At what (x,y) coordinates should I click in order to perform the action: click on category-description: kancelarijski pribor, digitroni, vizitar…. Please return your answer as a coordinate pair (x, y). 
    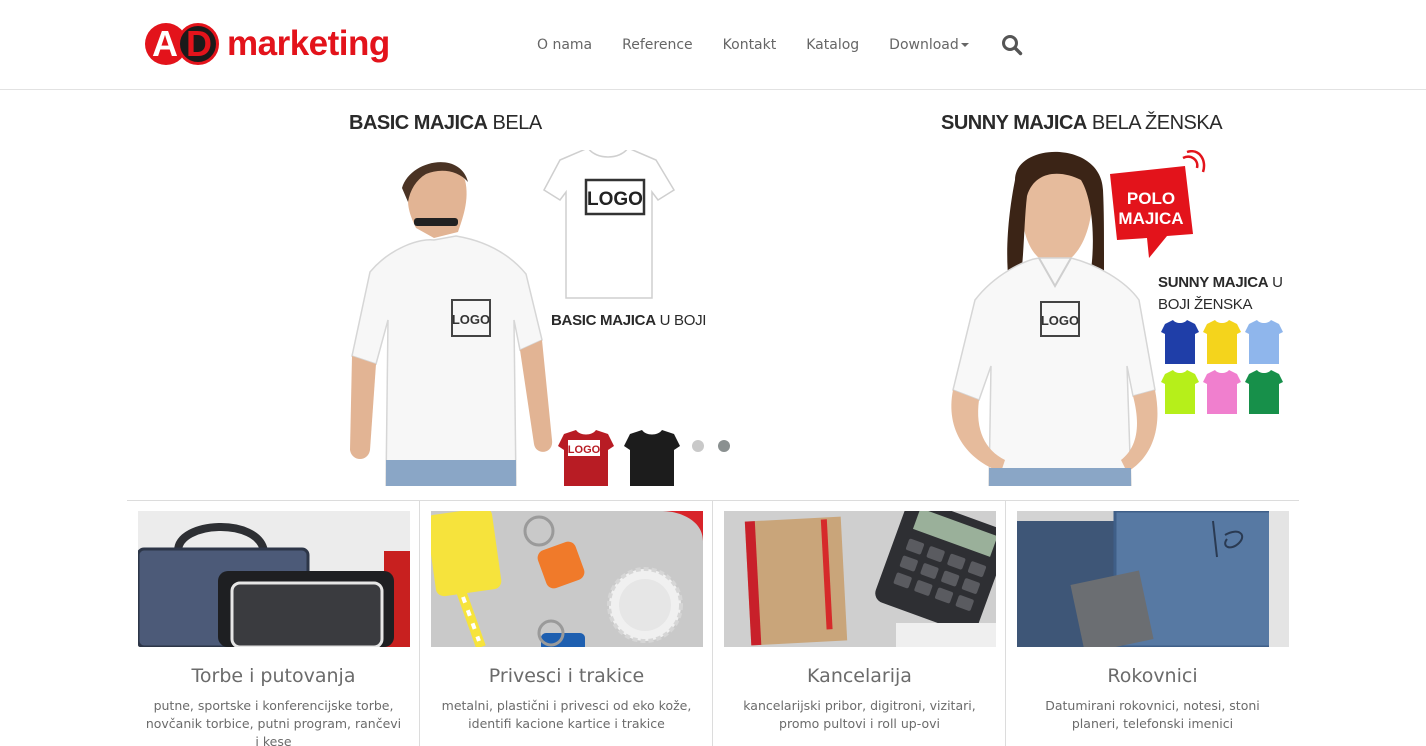
    Looking at the image, I should click on (859, 714).